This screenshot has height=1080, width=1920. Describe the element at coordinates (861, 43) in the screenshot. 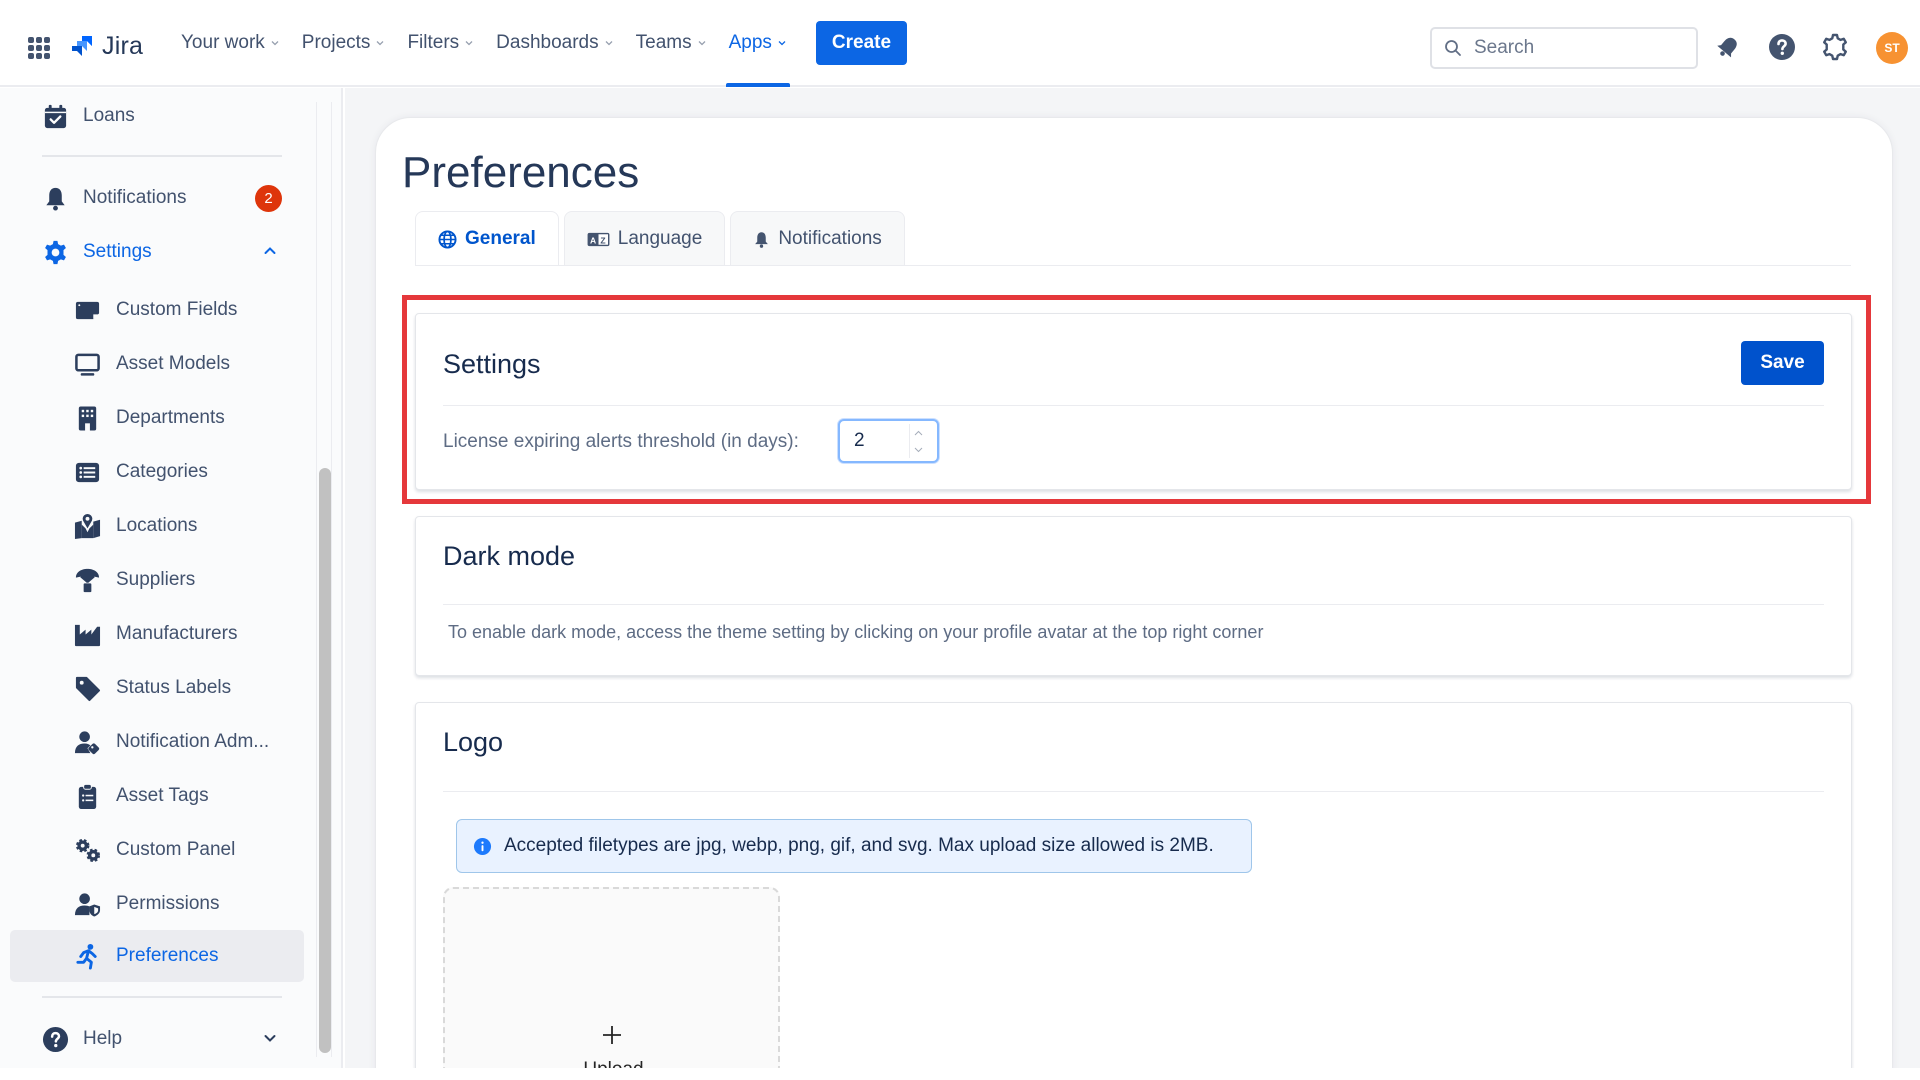

I see `create-button: Create` at that location.